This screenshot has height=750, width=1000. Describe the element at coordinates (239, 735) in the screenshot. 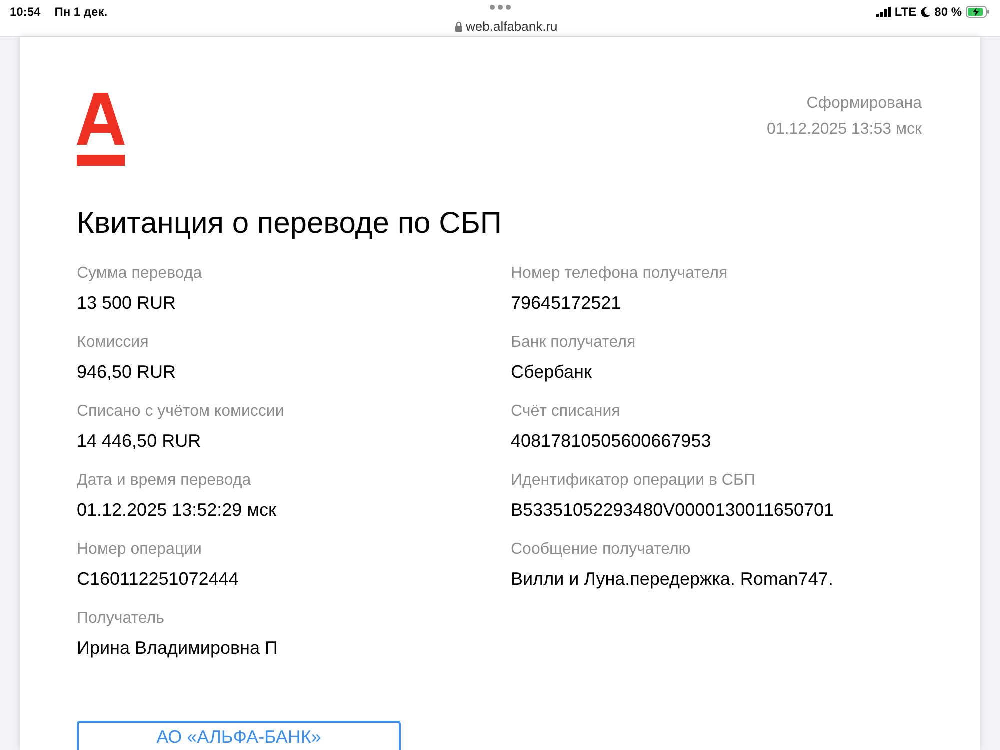

I see `bank-stamp: АО «АЛЬФА-БАНК»` at that location.